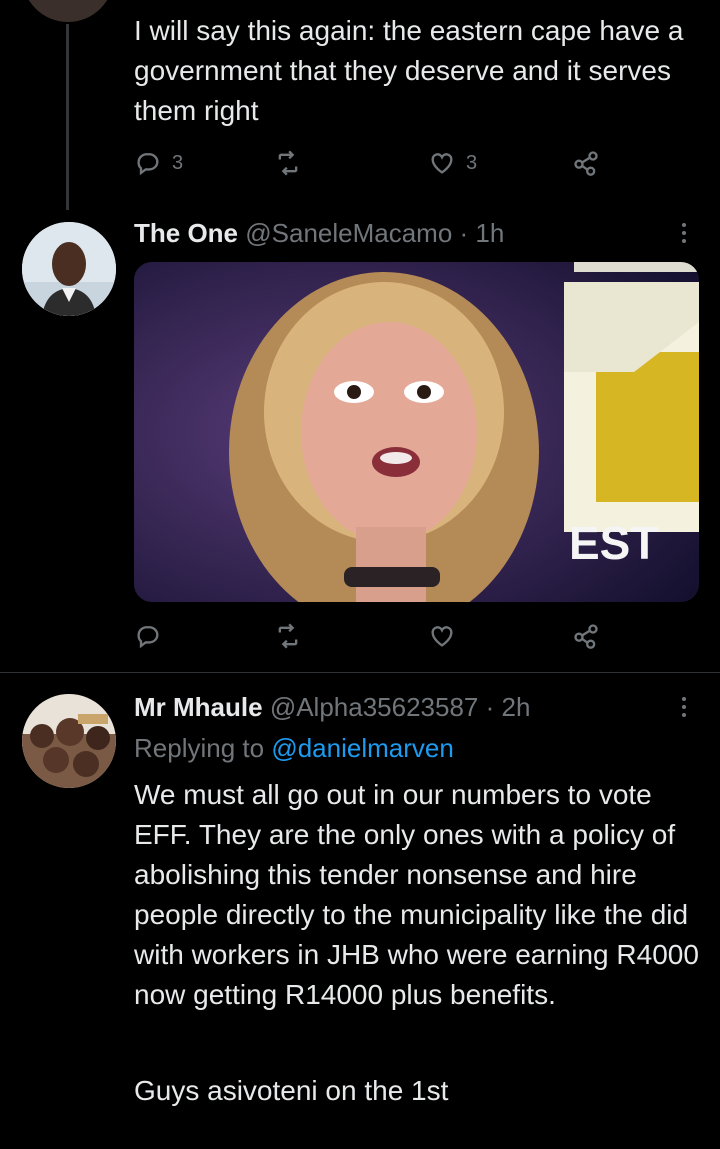  Describe the element at coordinates (178, 162) in the screenshot. I see `reply-count: 3` at that location.